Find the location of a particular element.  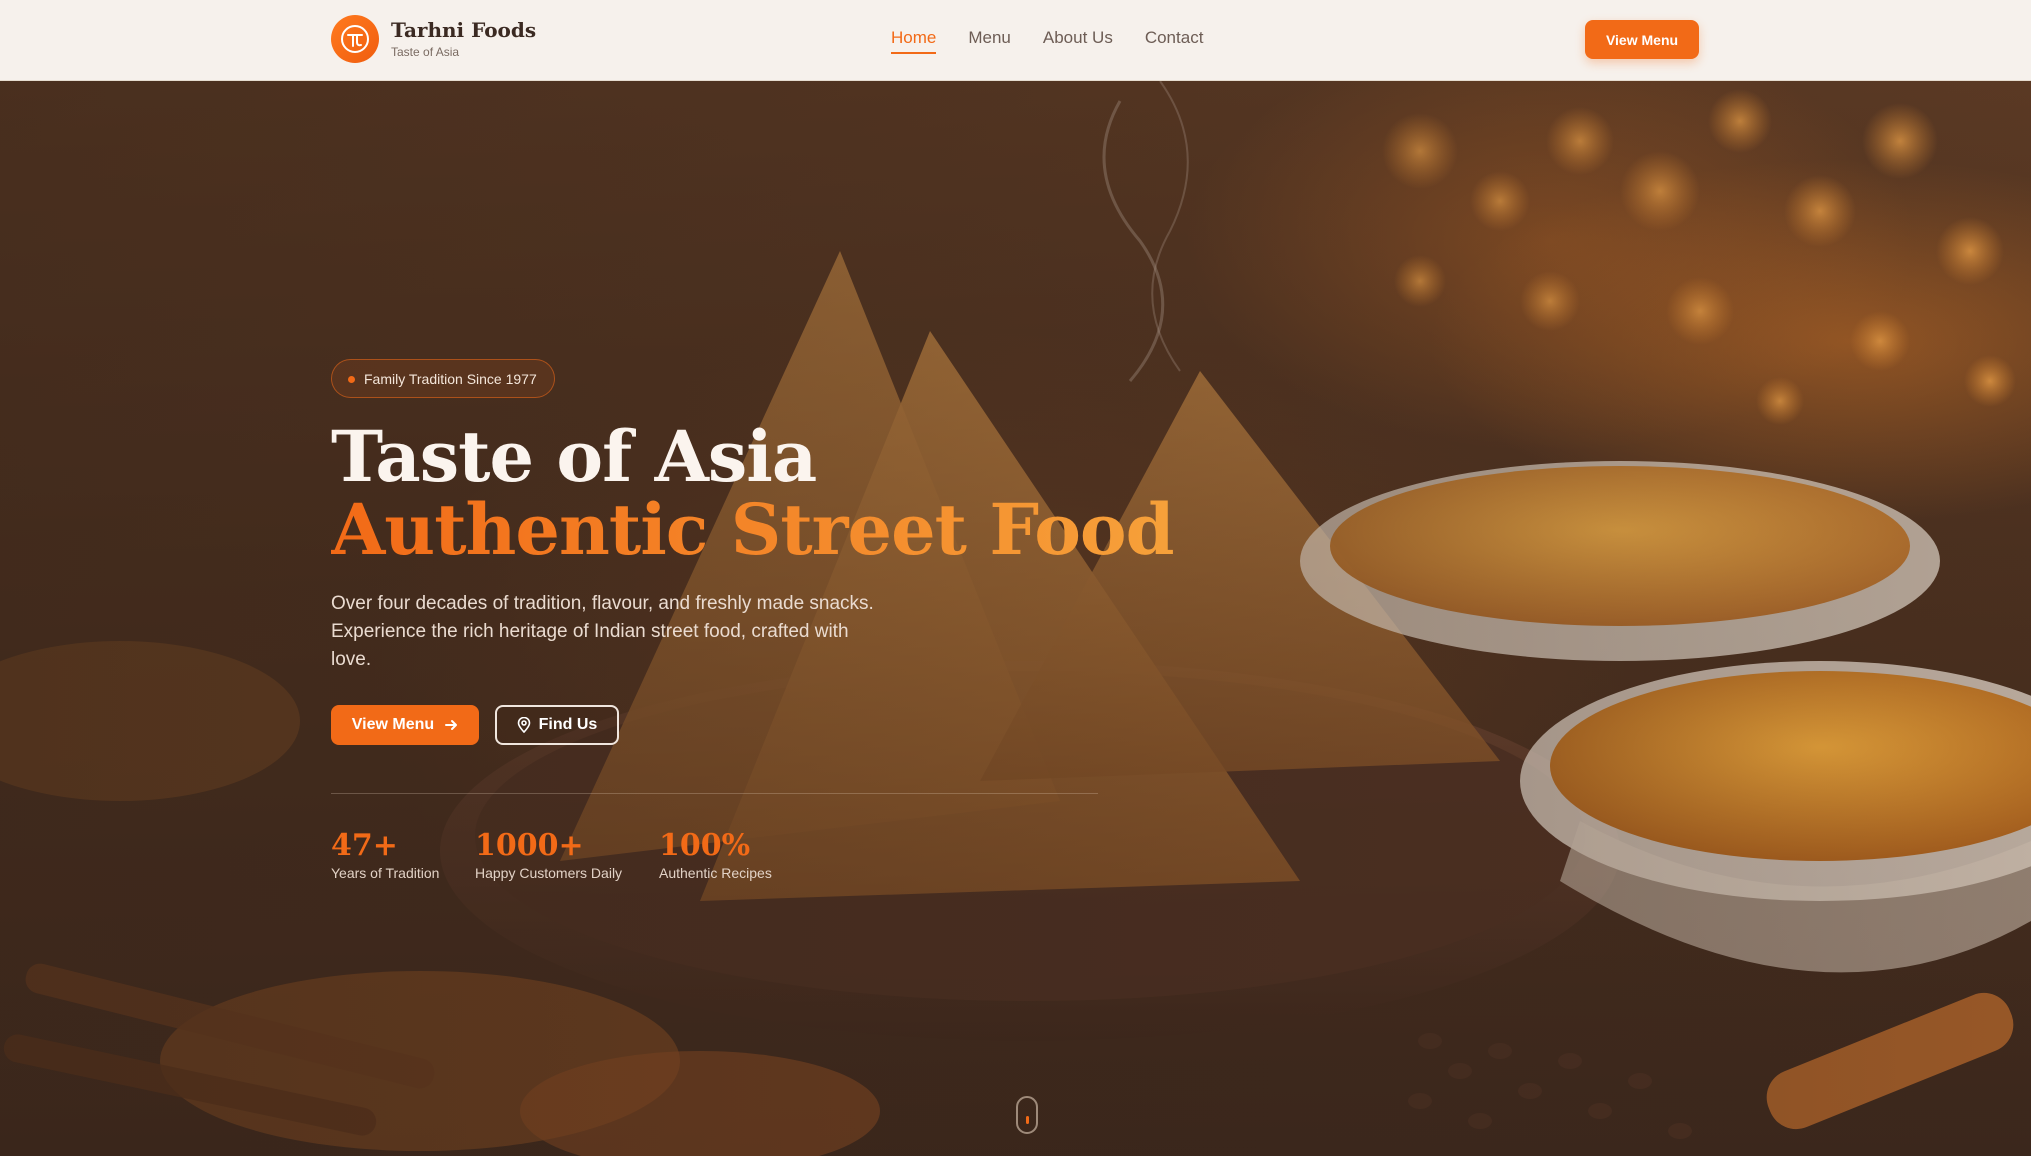

nav-menu: Menu is located at coordinates (989, 41).